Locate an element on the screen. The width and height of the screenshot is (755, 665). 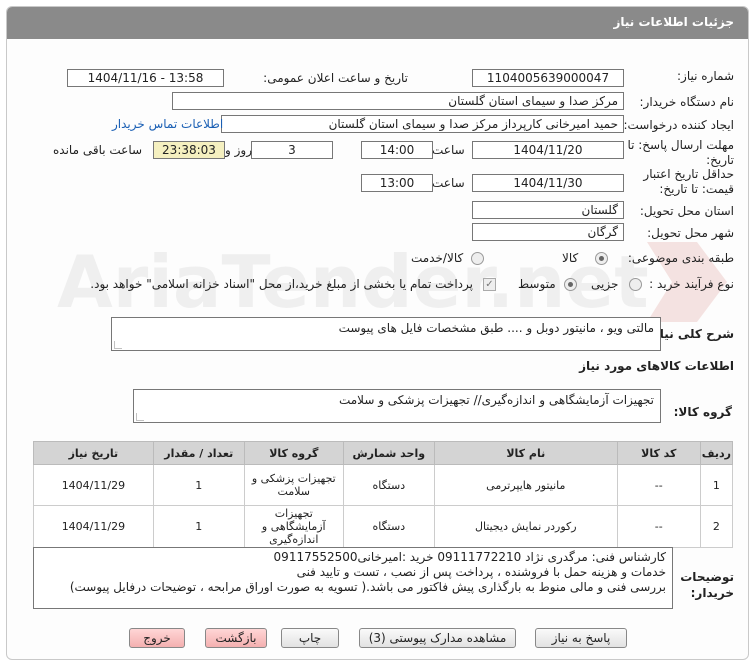
cell-index: 2 is located at coordinates (716, 526).